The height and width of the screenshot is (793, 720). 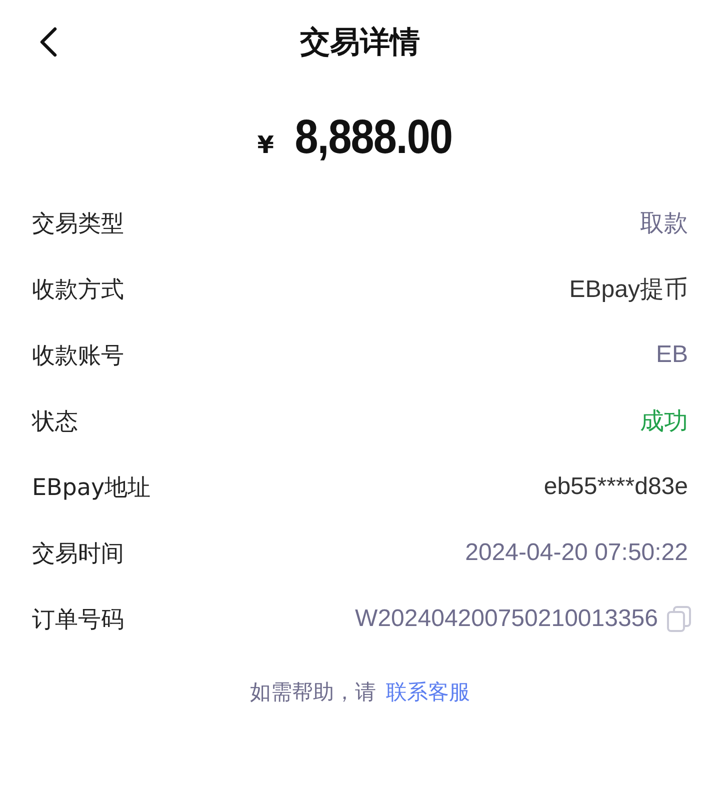 What do you see at coordinates (628, 290) in the screenshot?
I see `row-value: EBpay提币` at bounding box center [628, 290].